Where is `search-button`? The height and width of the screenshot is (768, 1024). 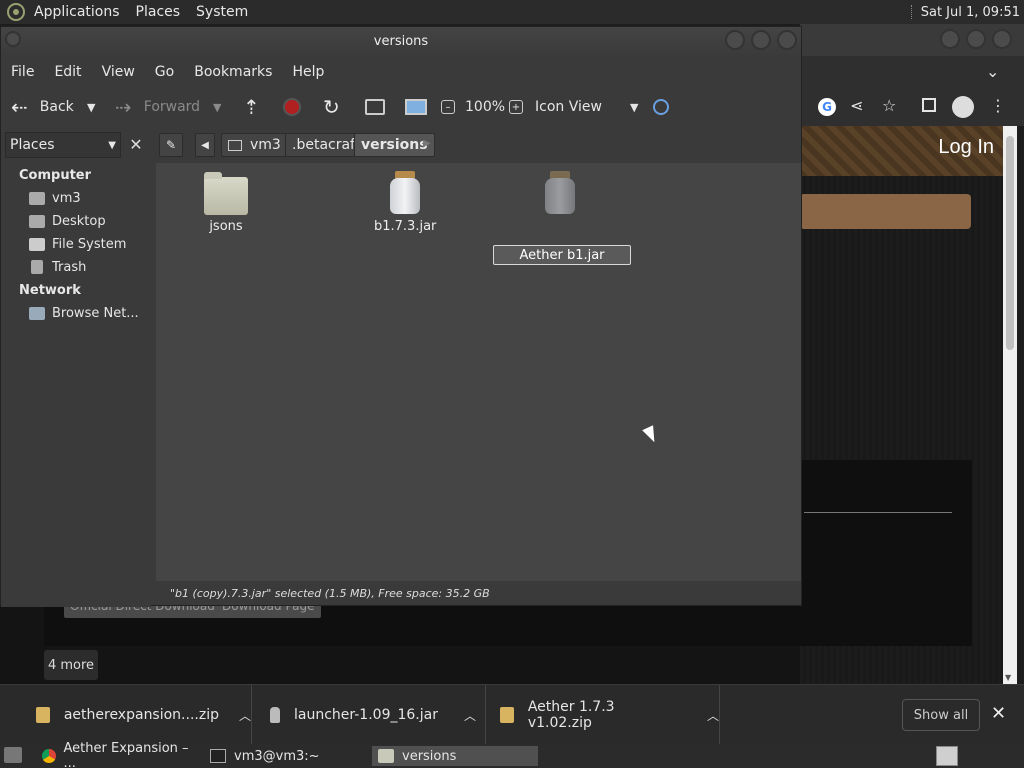 search-button is located at coordinates (661, 107).